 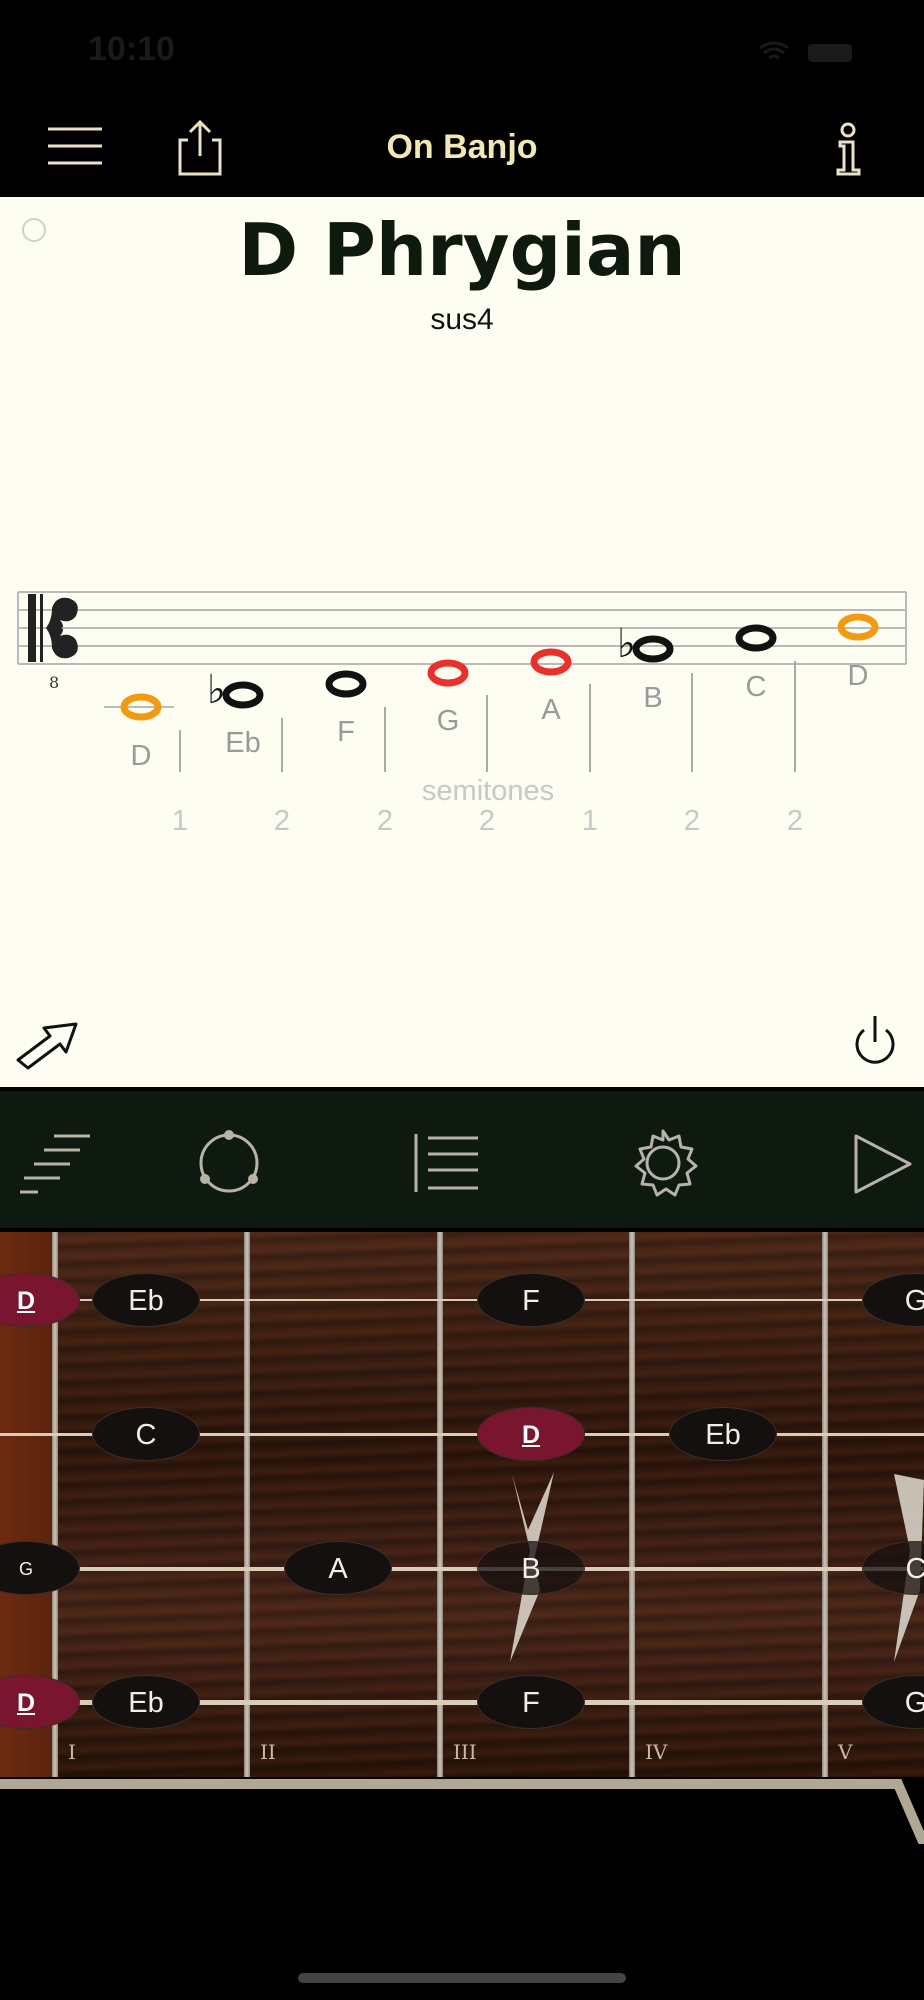 I want to click on note-string1-fret3: F, so click(x=531, y=1300).